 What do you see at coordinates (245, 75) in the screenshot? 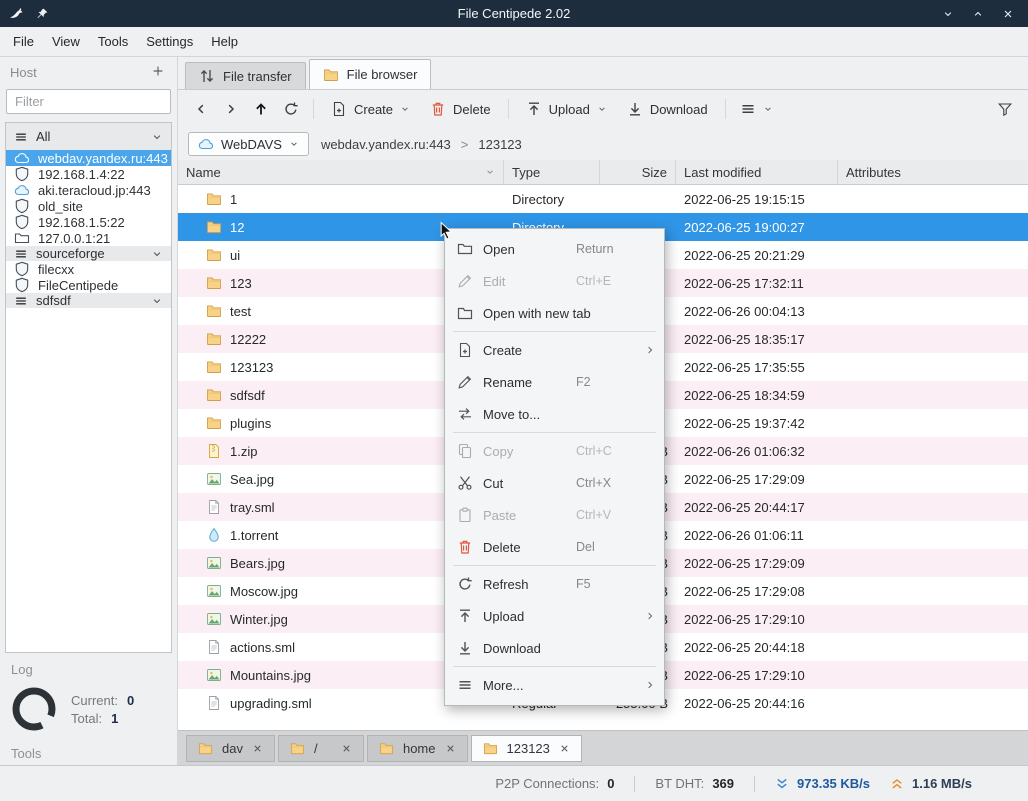
I see `tab-file-transfer: File transfer` at bounding box center [245, 75].